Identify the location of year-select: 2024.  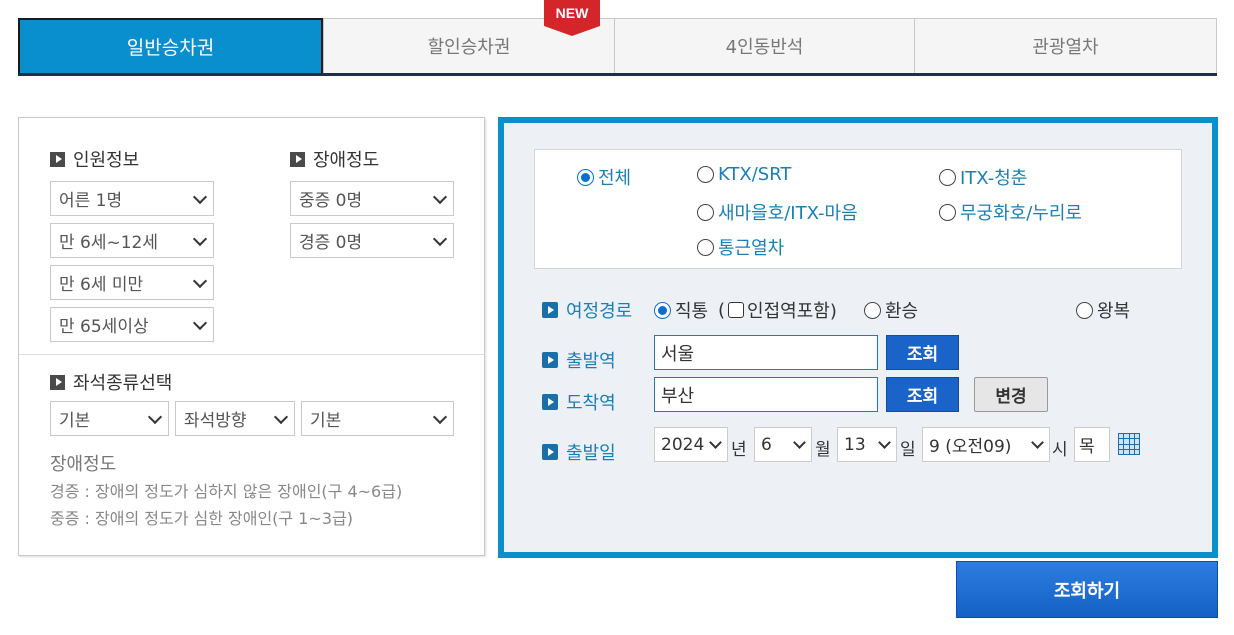
(691, 444).